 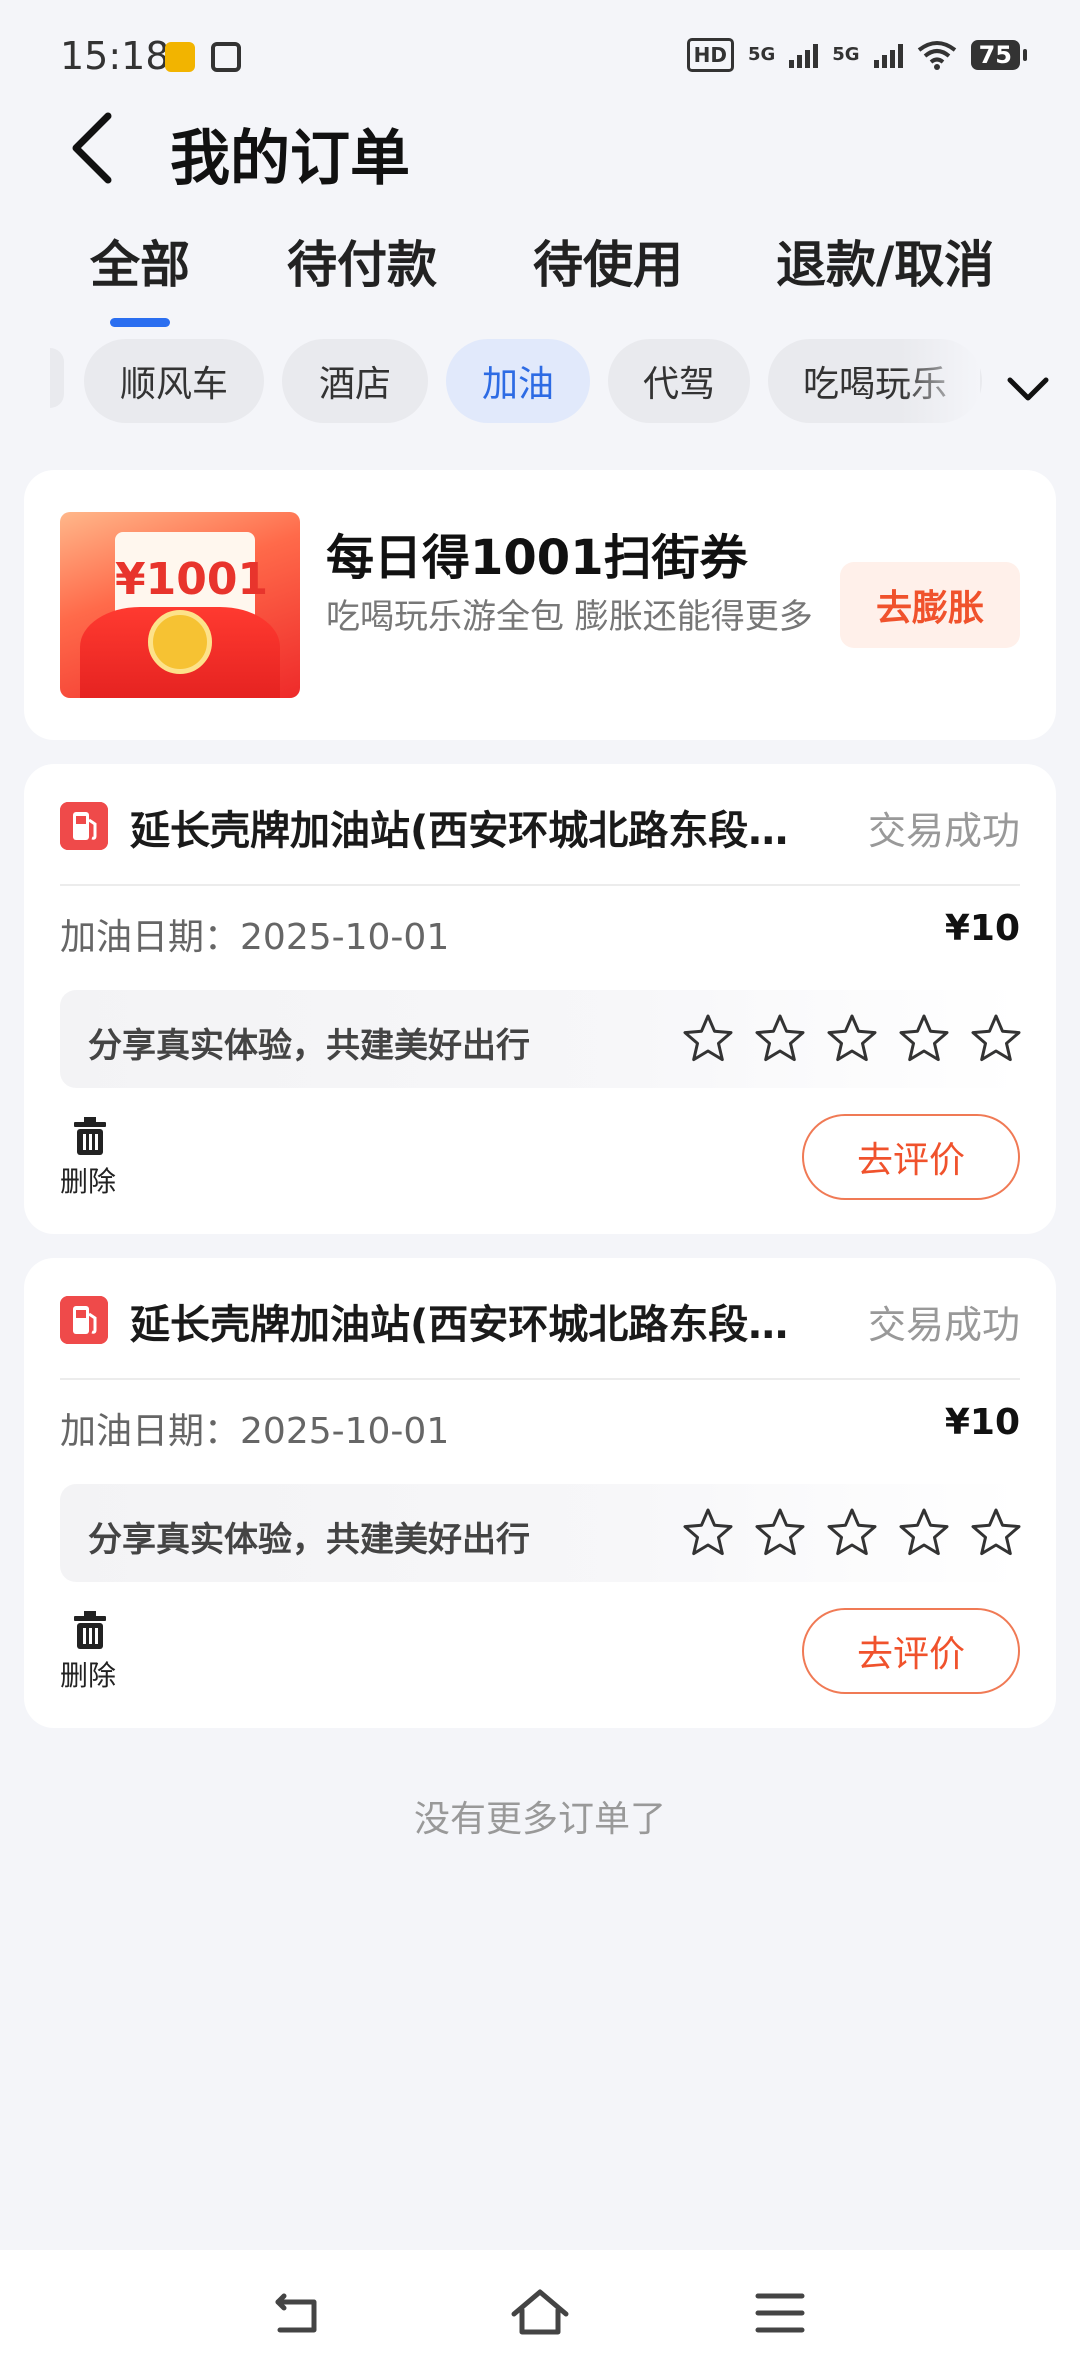 What do you see at coordinates (885, 261) in the screenshot?
I see `tab-refund-cancel: 退款/取消` at bounding box center [885, 261].